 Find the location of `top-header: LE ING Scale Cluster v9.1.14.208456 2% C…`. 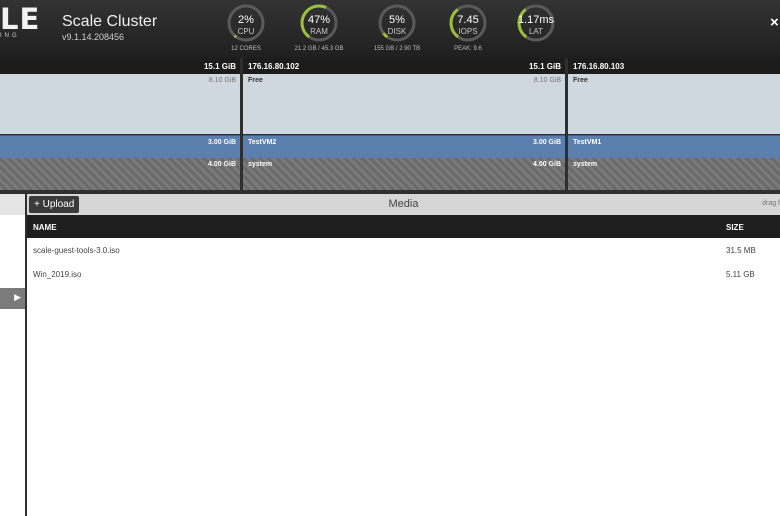

top-header: LE ING Scale Cluster v9.1.14.208456 2% C… is located at coordinates (390, 29).